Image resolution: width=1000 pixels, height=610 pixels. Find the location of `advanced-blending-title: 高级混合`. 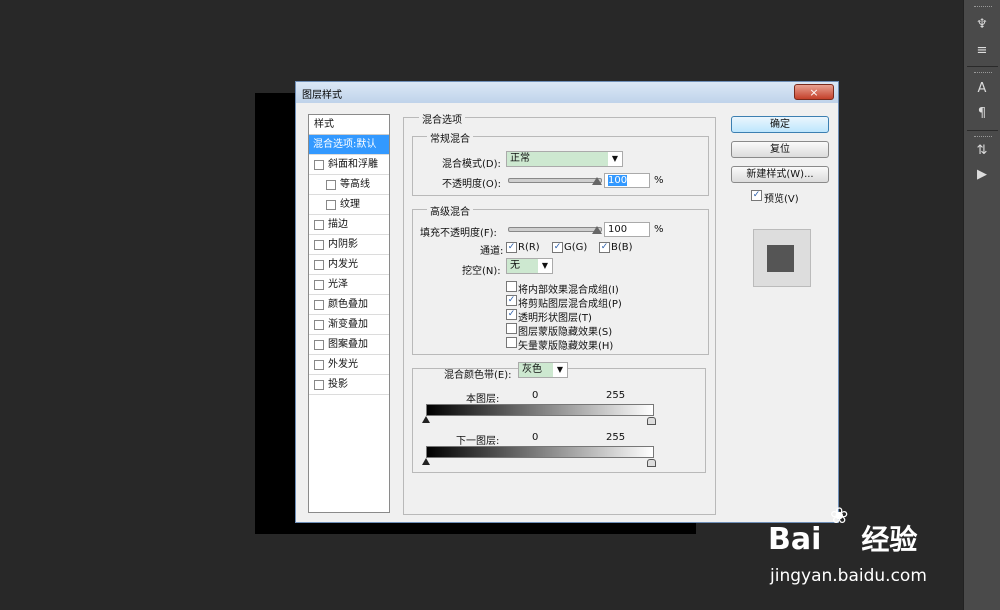

advanced-blending-title: 高级混合 is located at coordinates (450, 210).